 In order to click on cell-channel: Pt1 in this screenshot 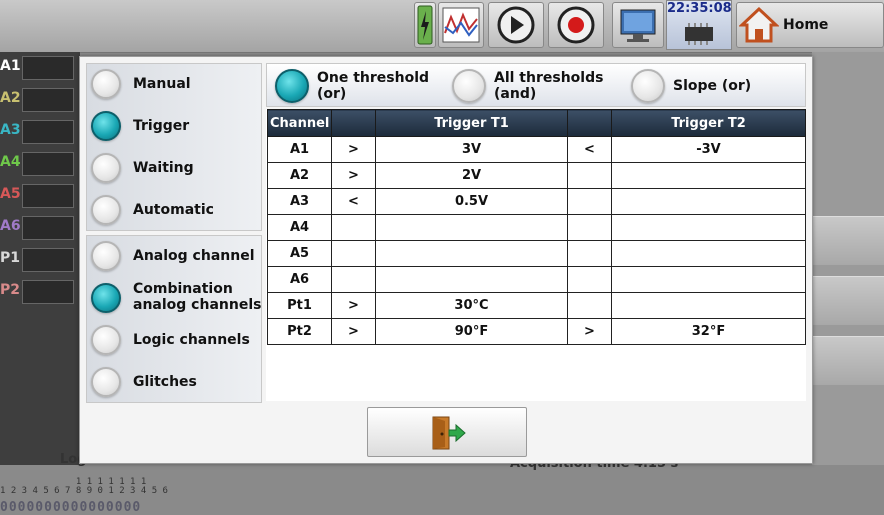, I will do `click(299, 305)`.